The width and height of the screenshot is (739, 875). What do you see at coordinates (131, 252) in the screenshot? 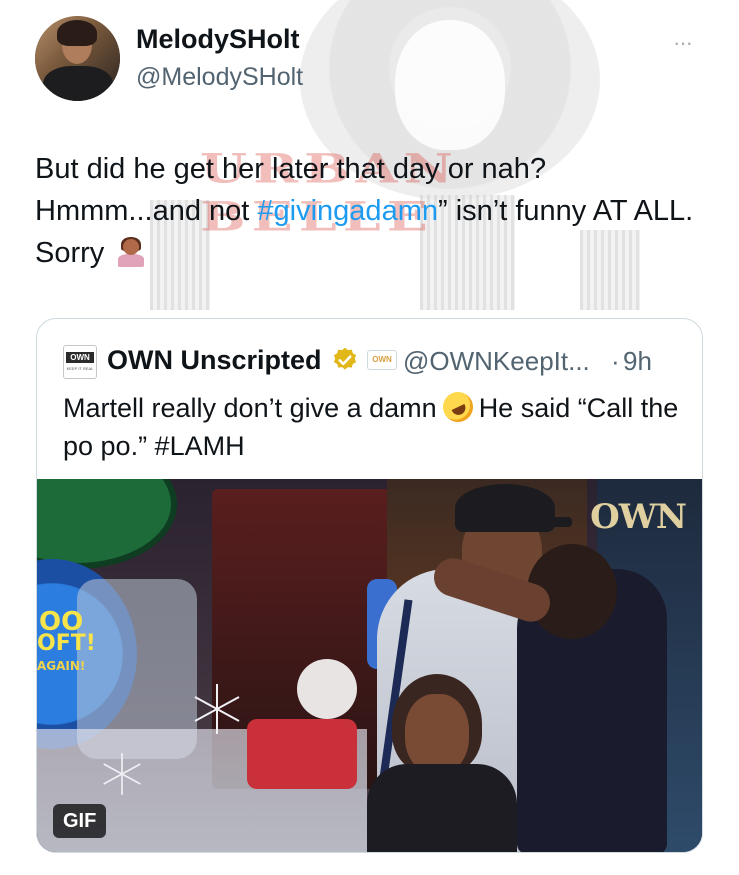
I see `person-shrugging-emoji-icon` at bounding box center [131, 252].